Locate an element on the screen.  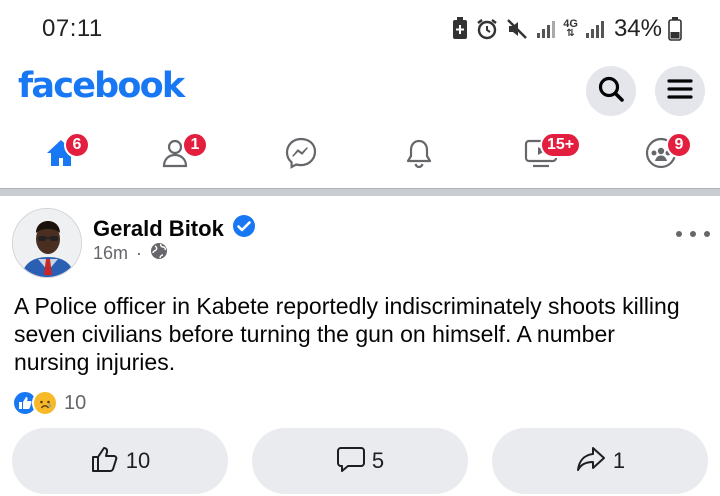
groups-badge: 9 is located at coordinates (679, 145).